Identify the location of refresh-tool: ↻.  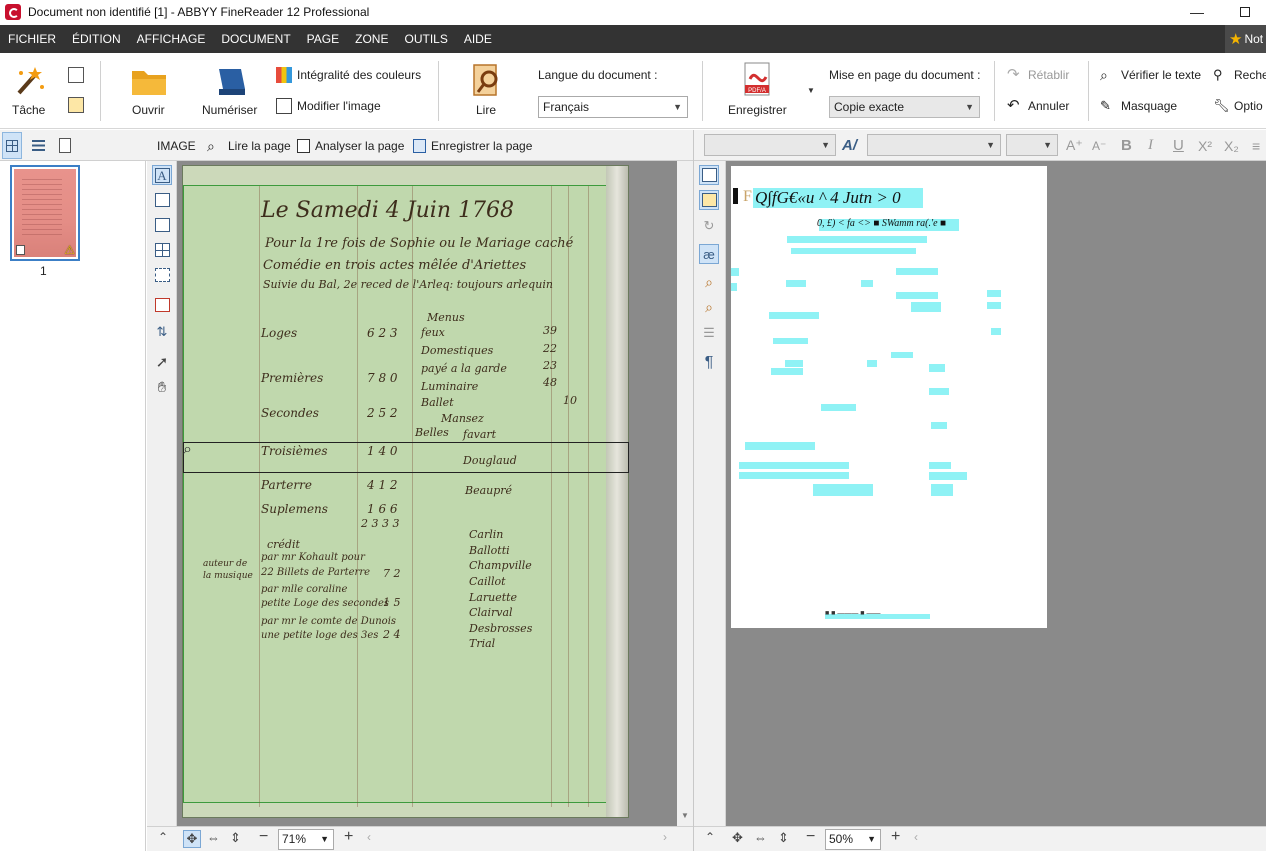
(709, 226).